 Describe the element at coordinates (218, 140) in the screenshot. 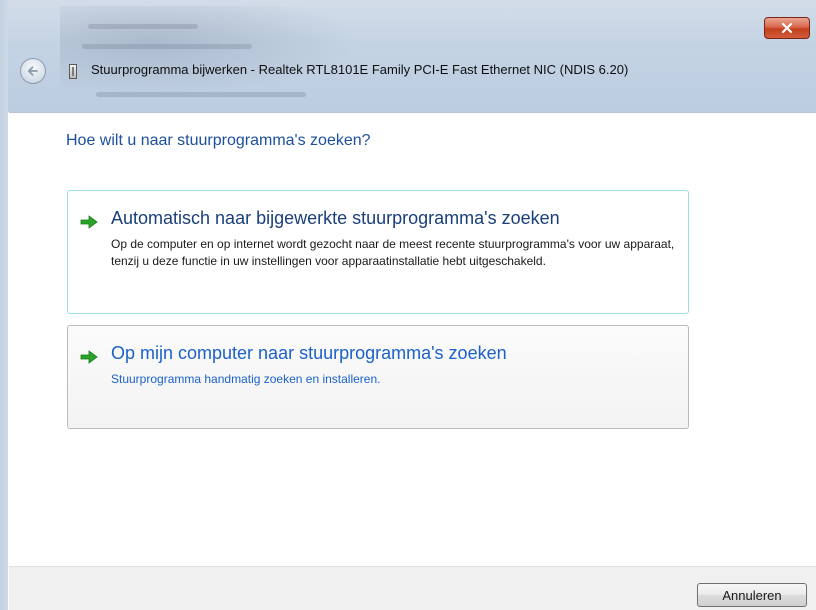

I see `page-title: Hoe wilt u naar stuurprogramma's zoeken?` at that location.